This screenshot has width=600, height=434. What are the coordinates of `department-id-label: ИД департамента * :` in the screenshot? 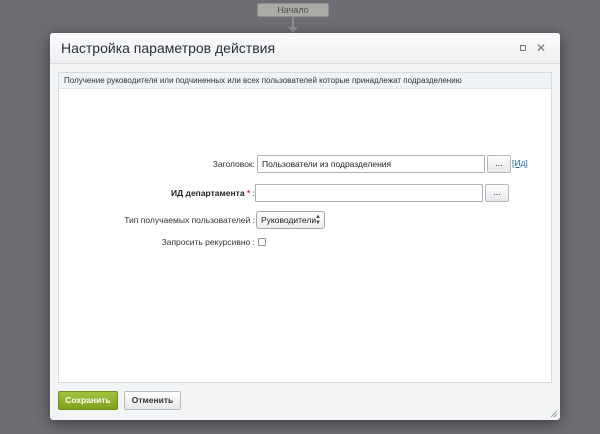 It's located at (213, 193).